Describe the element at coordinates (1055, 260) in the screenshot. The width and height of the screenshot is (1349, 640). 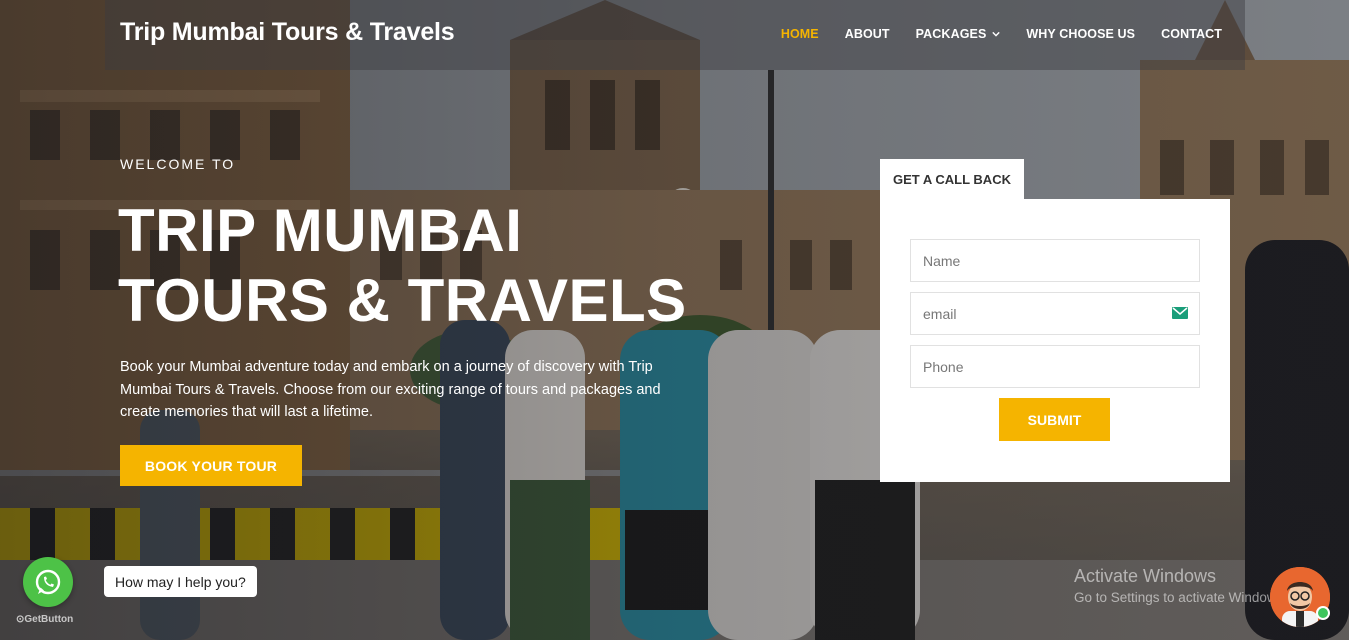
I see `name-input` at that location.